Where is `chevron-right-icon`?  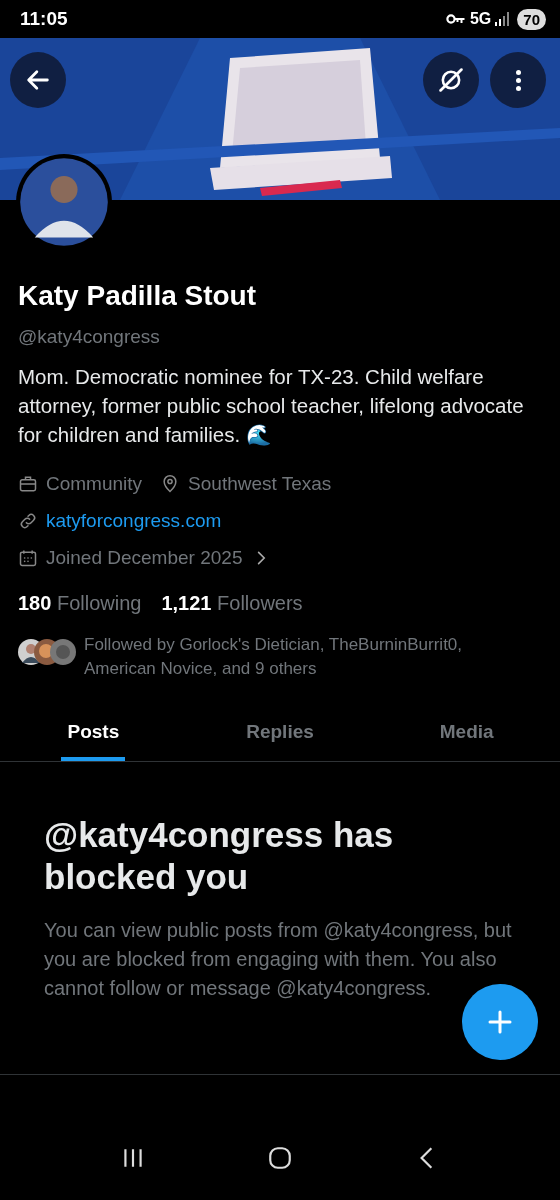 chevron-right-icon is located at coordinates (261, 557).